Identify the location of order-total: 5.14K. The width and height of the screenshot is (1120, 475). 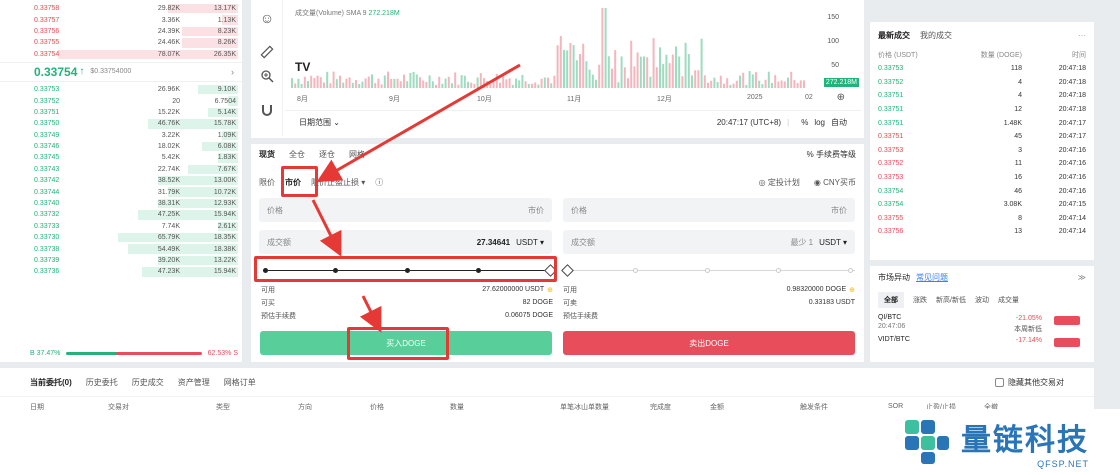
(226, 112).